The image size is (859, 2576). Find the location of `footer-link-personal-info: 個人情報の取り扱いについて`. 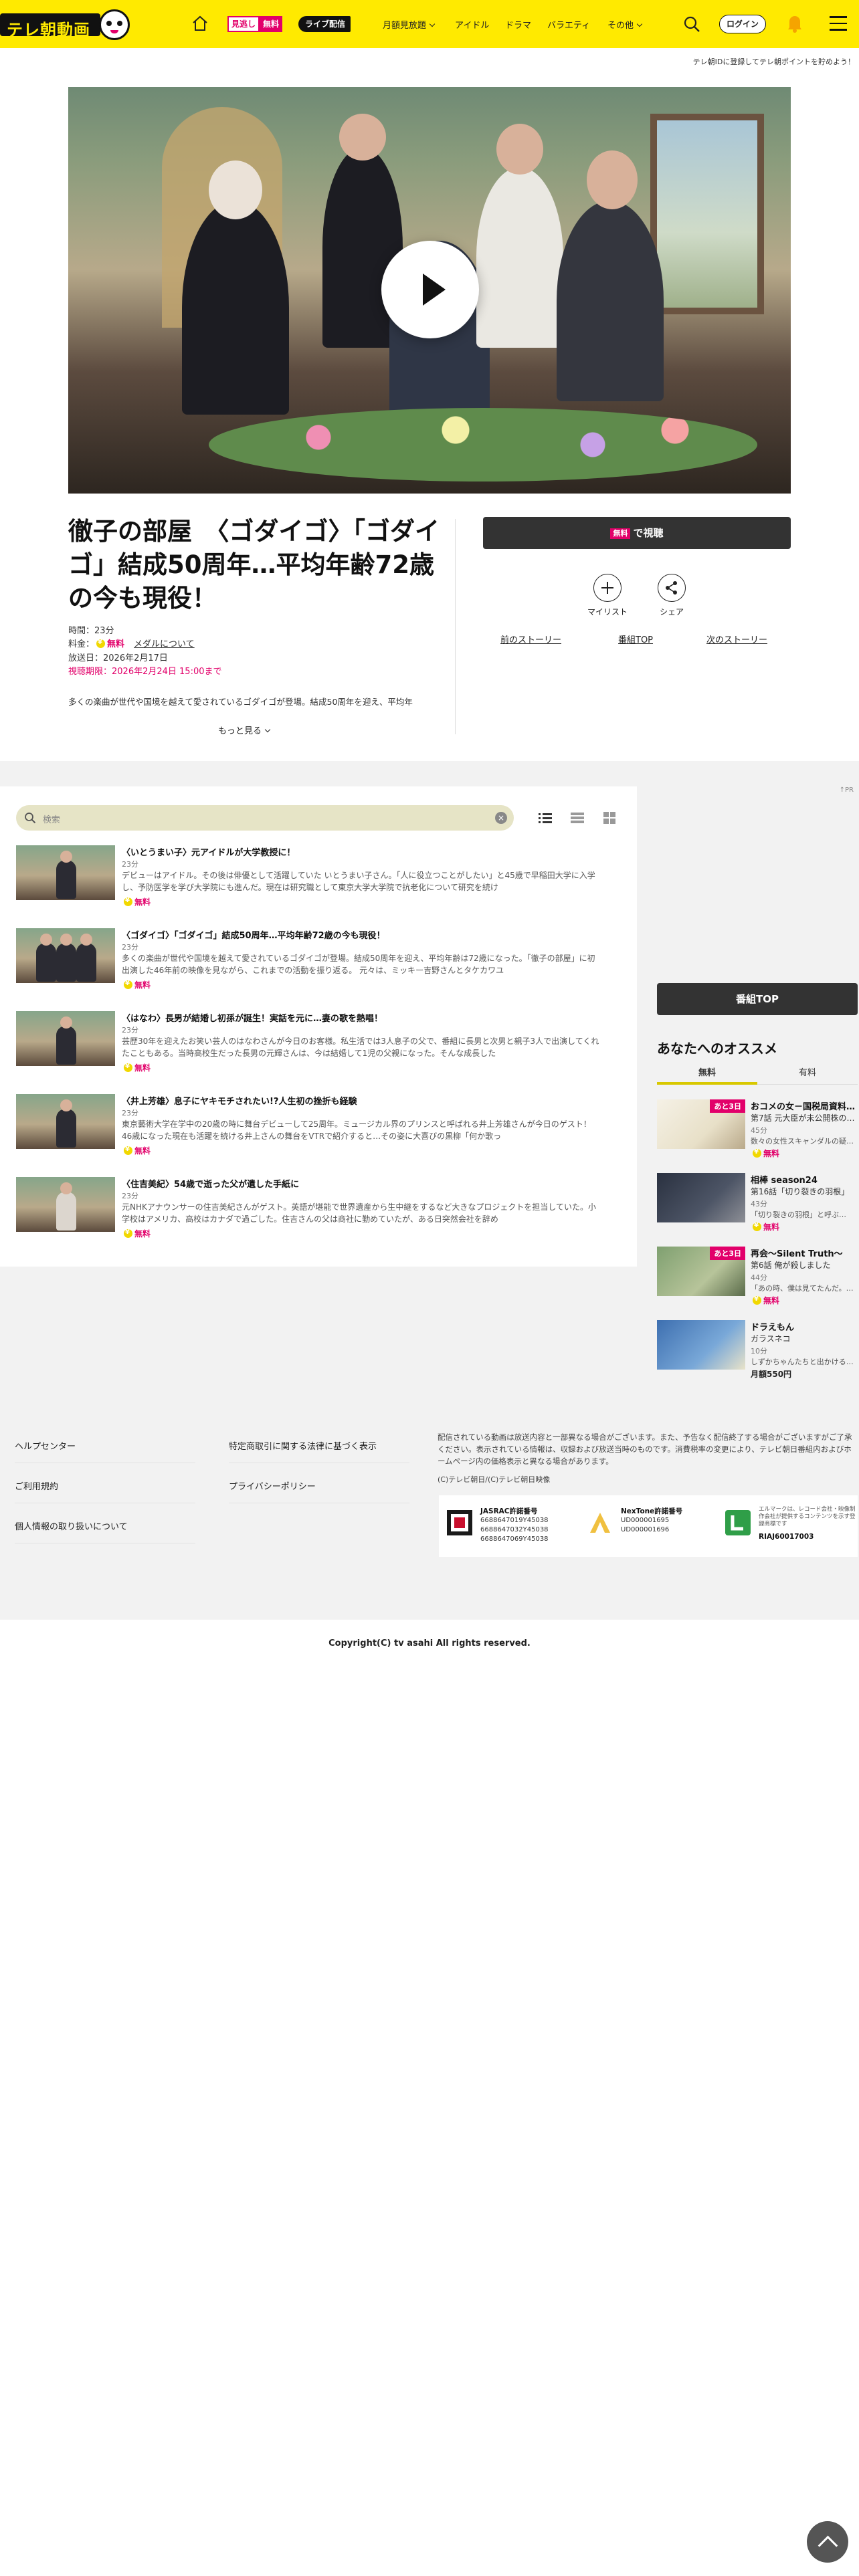

footer-link-personal-info: 個人情報の取り扱いについて is located at coordinates (105, 1531).